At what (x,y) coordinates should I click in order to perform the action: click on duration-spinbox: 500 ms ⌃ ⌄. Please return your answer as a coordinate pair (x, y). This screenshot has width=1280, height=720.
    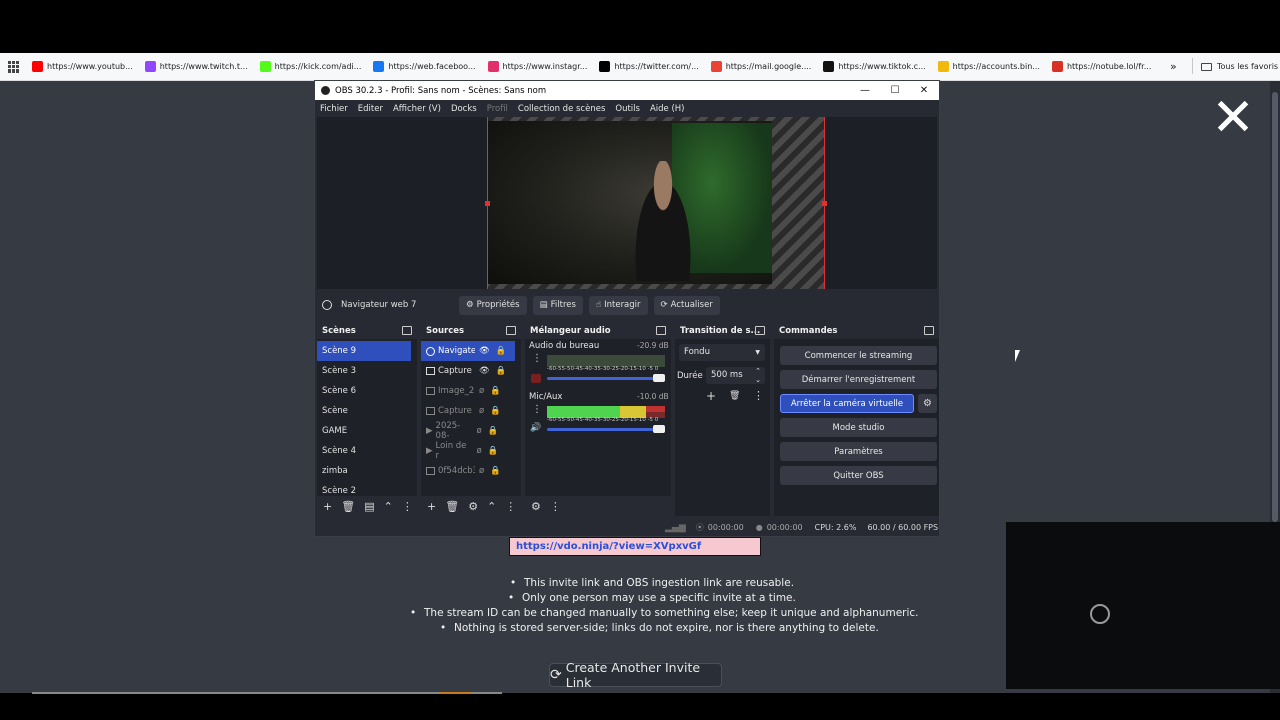
    Looking at the image, I should click on (735, 375).